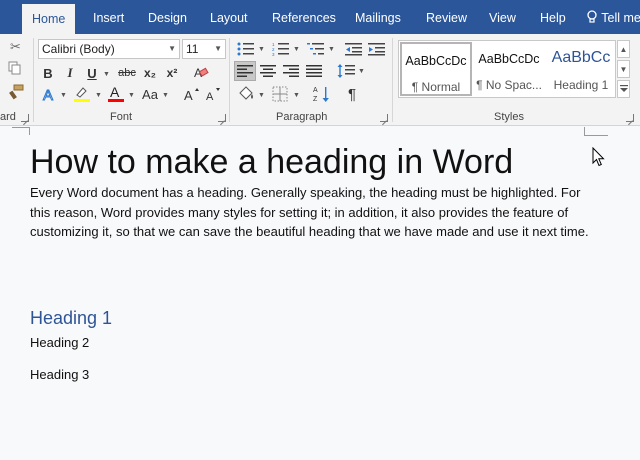 The image size is (640, 460). Describe the element at coordinates (377, 49) in the screenshot. I see `increase-indent-icon` at that location.